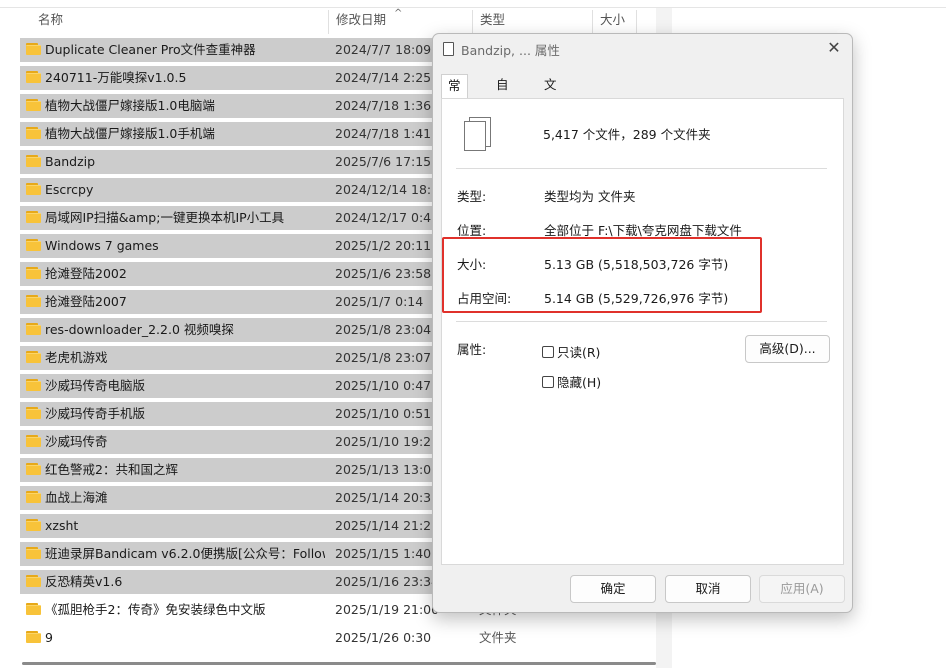  What do you see at coordinates (76, 441) in the screenshot?
I see `file-name: 沙威玛传奇` at bounding box center [76, 441].